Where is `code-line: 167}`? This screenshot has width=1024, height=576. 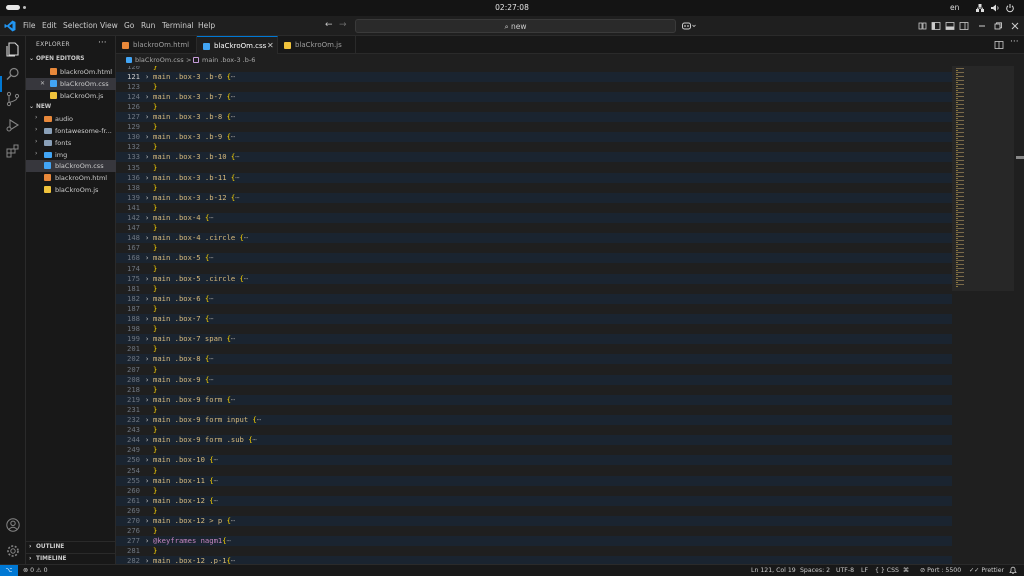
code-line: 167} is located at coordinates (534, 248).